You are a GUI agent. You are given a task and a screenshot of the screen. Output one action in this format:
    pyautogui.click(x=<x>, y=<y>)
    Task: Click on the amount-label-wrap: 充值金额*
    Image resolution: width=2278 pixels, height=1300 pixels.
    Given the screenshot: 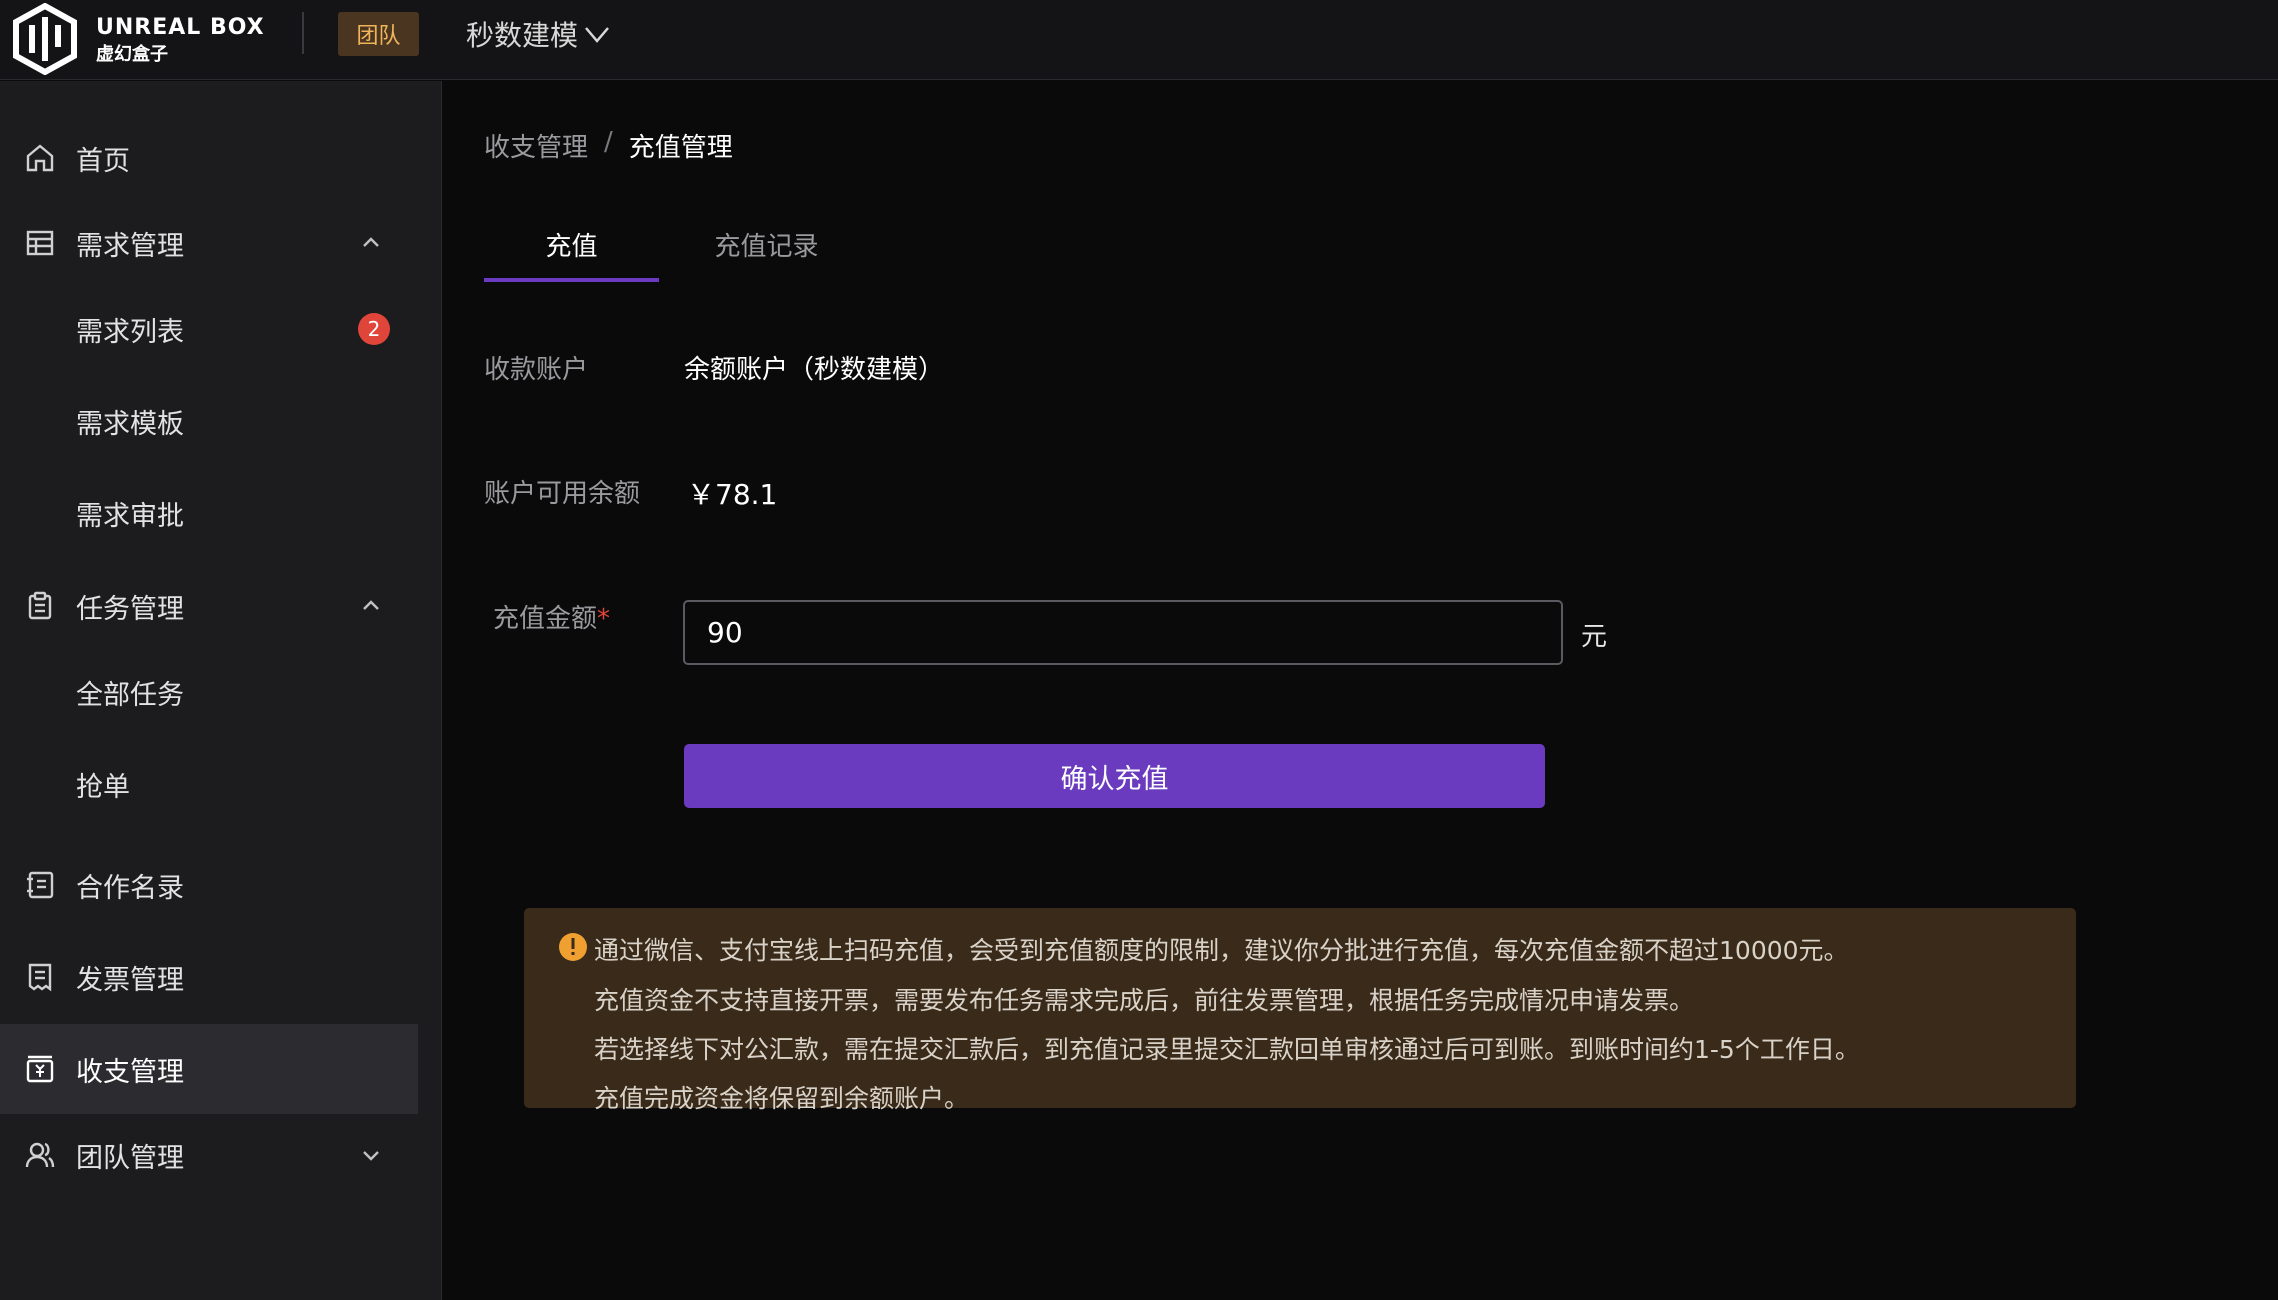 What is the action you would take?
    pyautogui.click(x=551, y=616)
    